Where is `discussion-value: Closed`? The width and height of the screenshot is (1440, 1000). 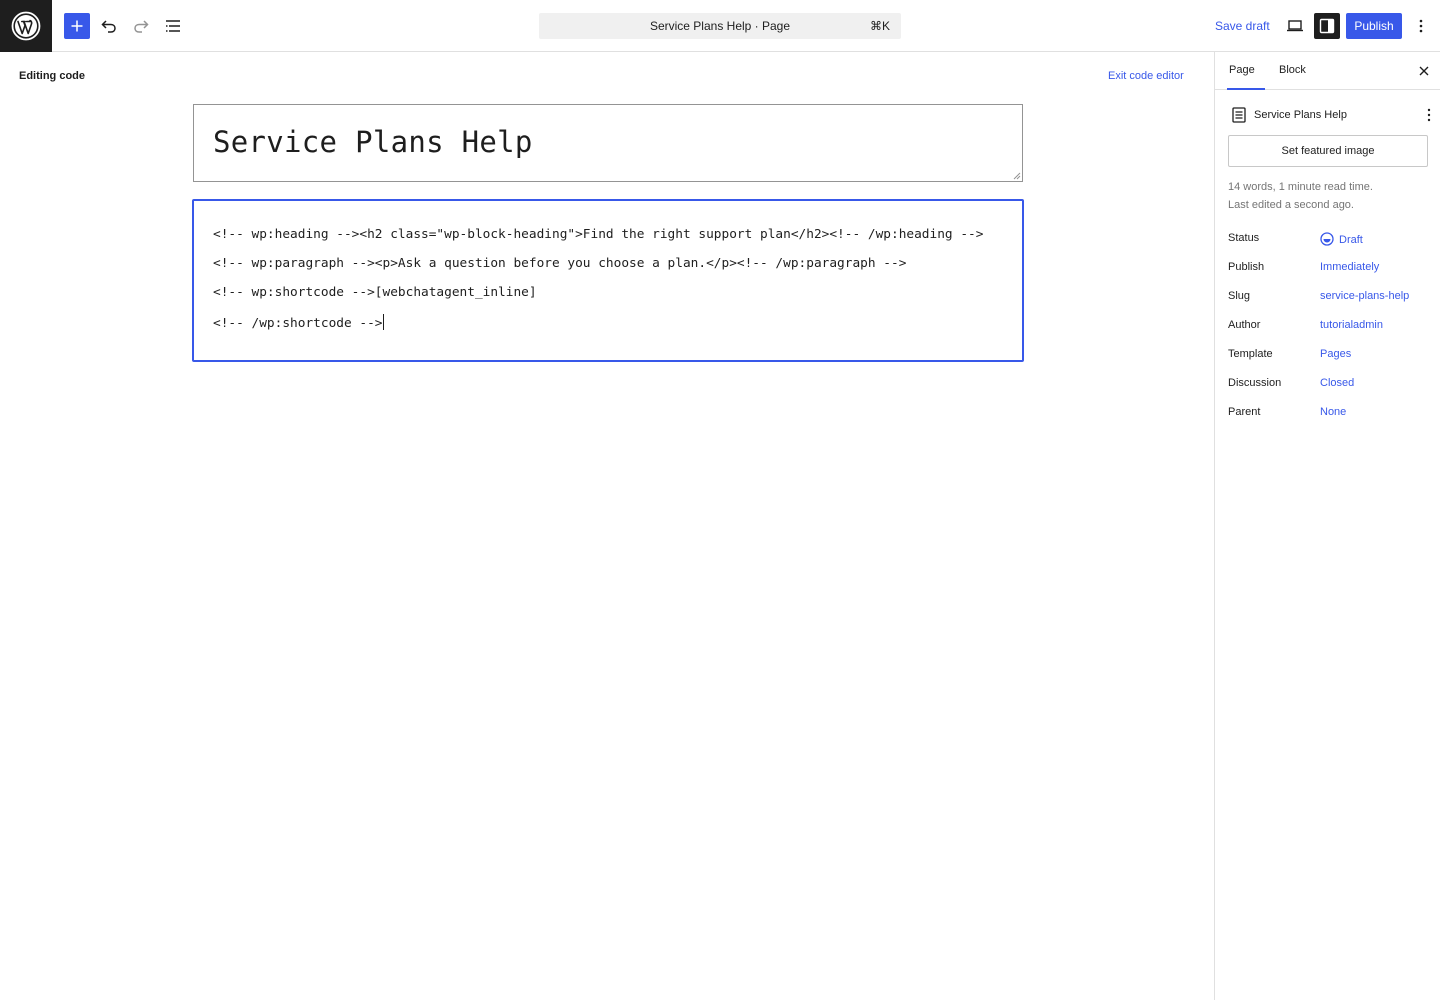
discussion-value: Closed is located at coordinates (1337, 383).